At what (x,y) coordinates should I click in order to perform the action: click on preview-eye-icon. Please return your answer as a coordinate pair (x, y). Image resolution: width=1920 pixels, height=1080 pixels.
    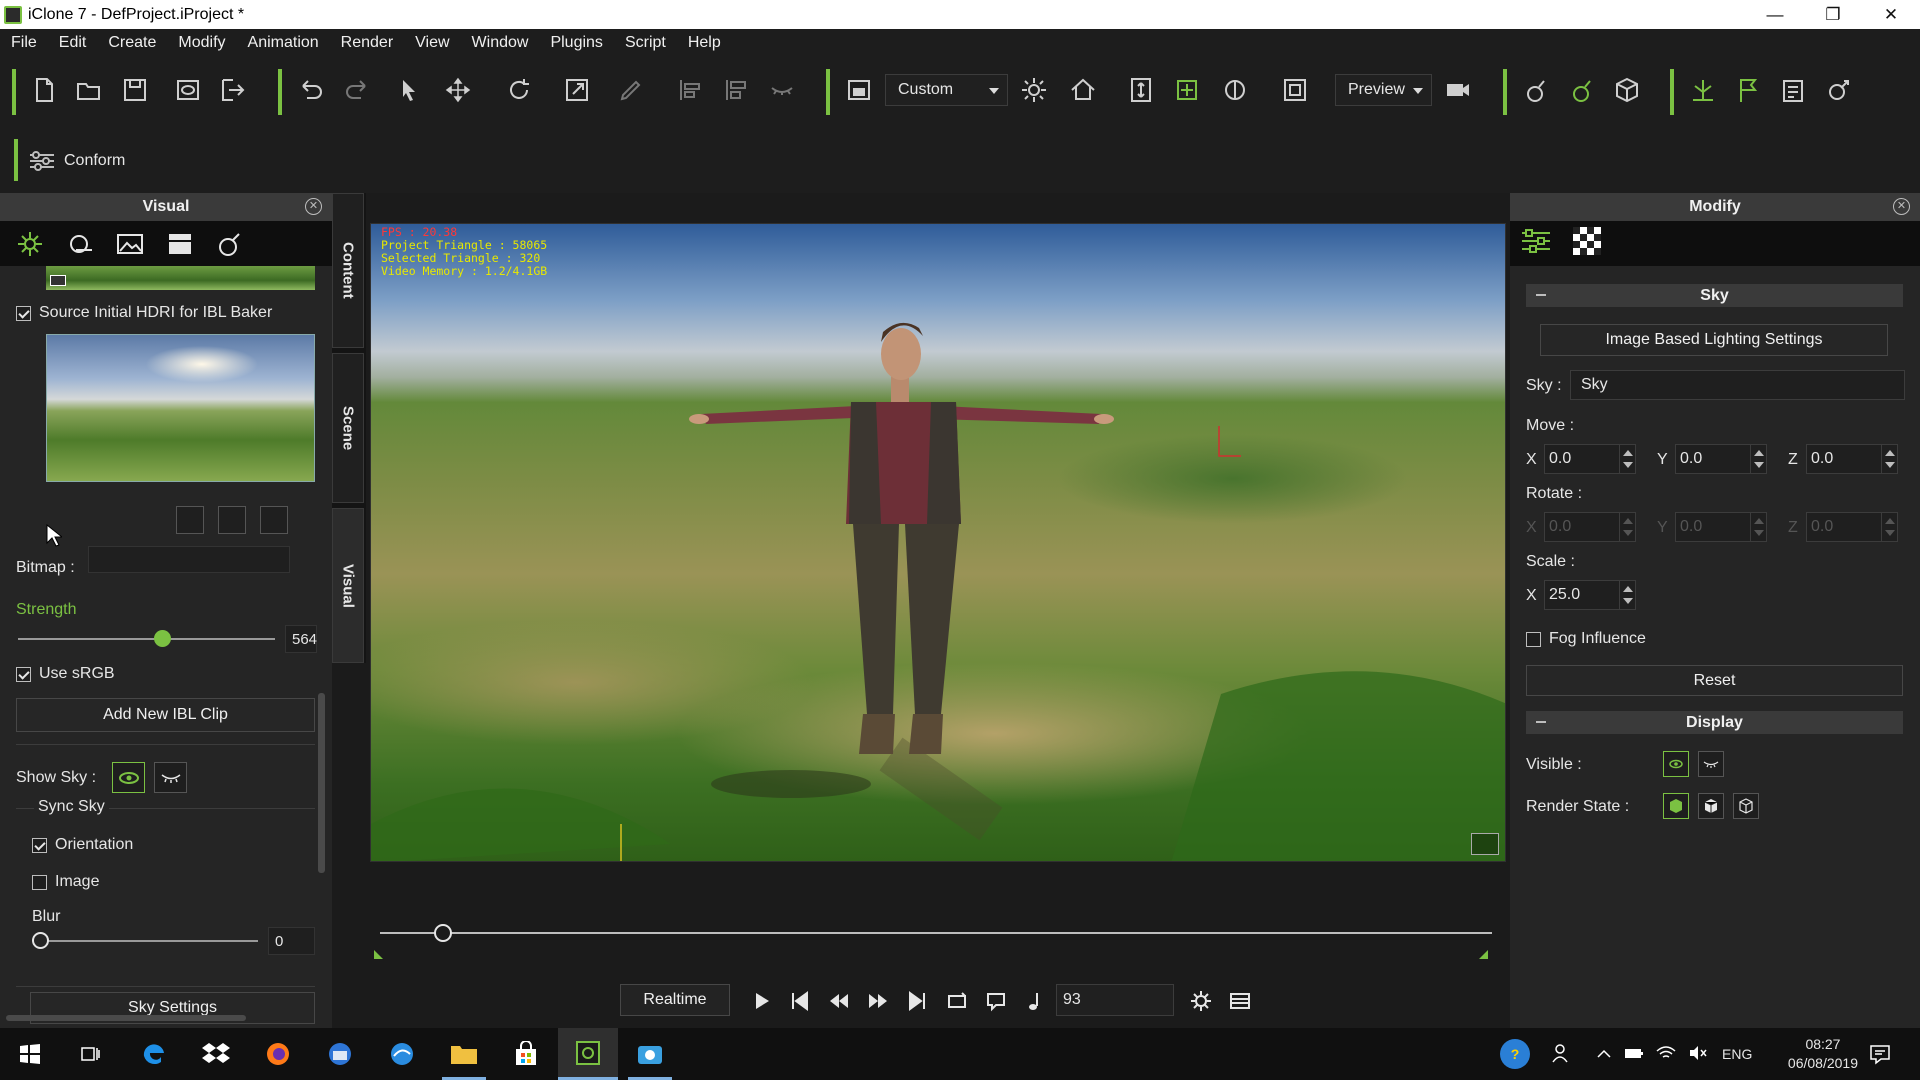
    Looking at the image, I should click on (188, 90).